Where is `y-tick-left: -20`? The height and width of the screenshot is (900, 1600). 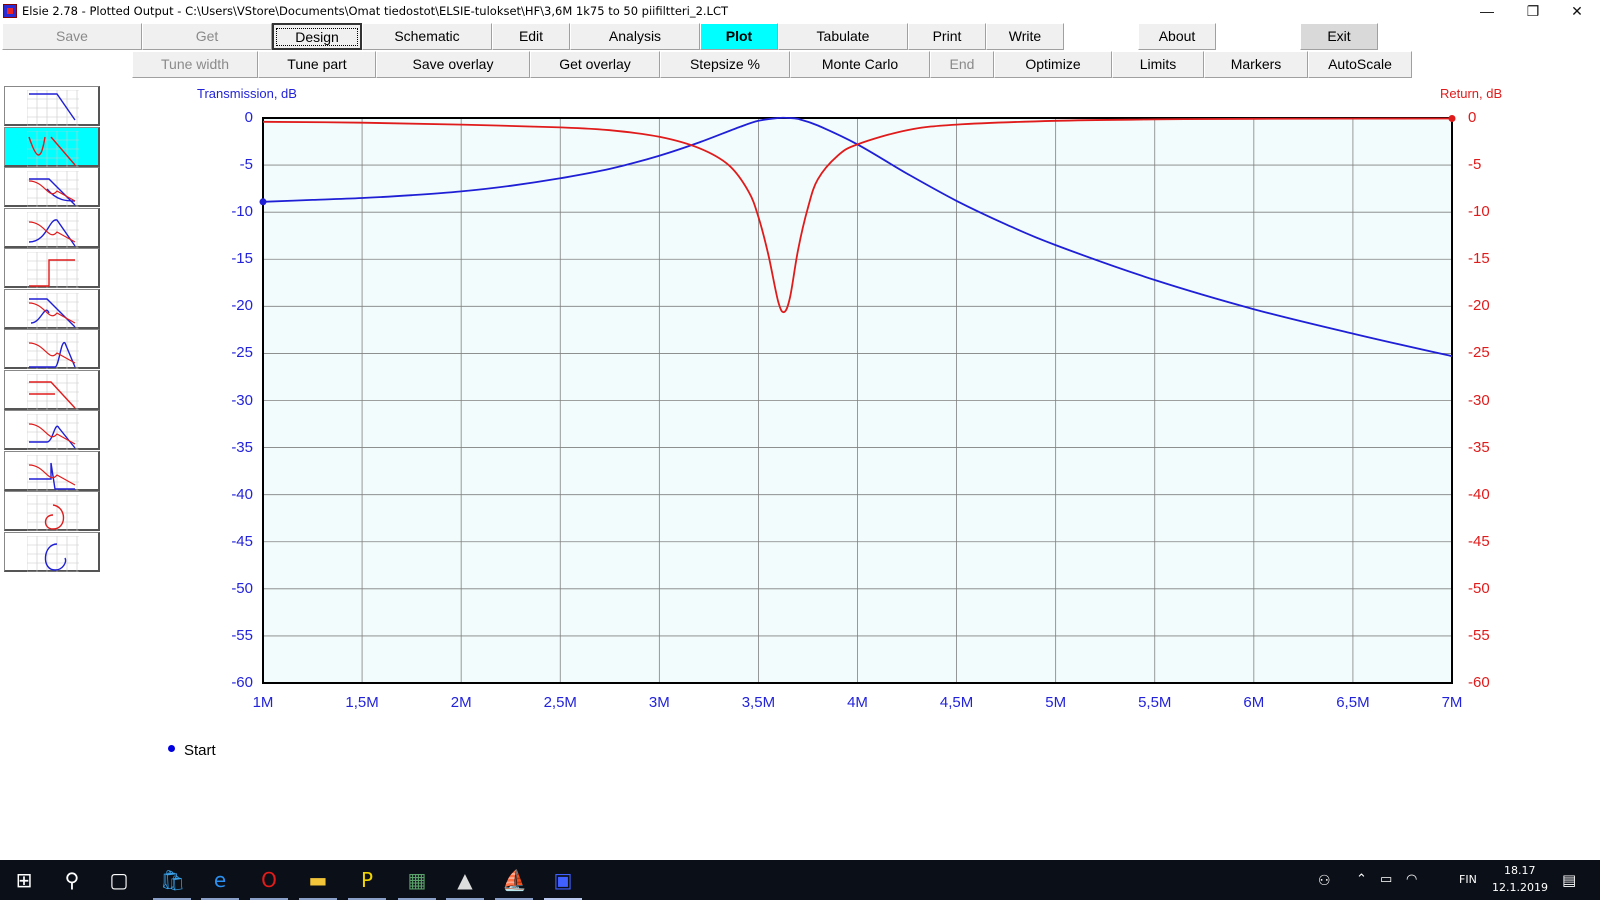 y-tick-left: -20 is located at coordinates (242, 306).